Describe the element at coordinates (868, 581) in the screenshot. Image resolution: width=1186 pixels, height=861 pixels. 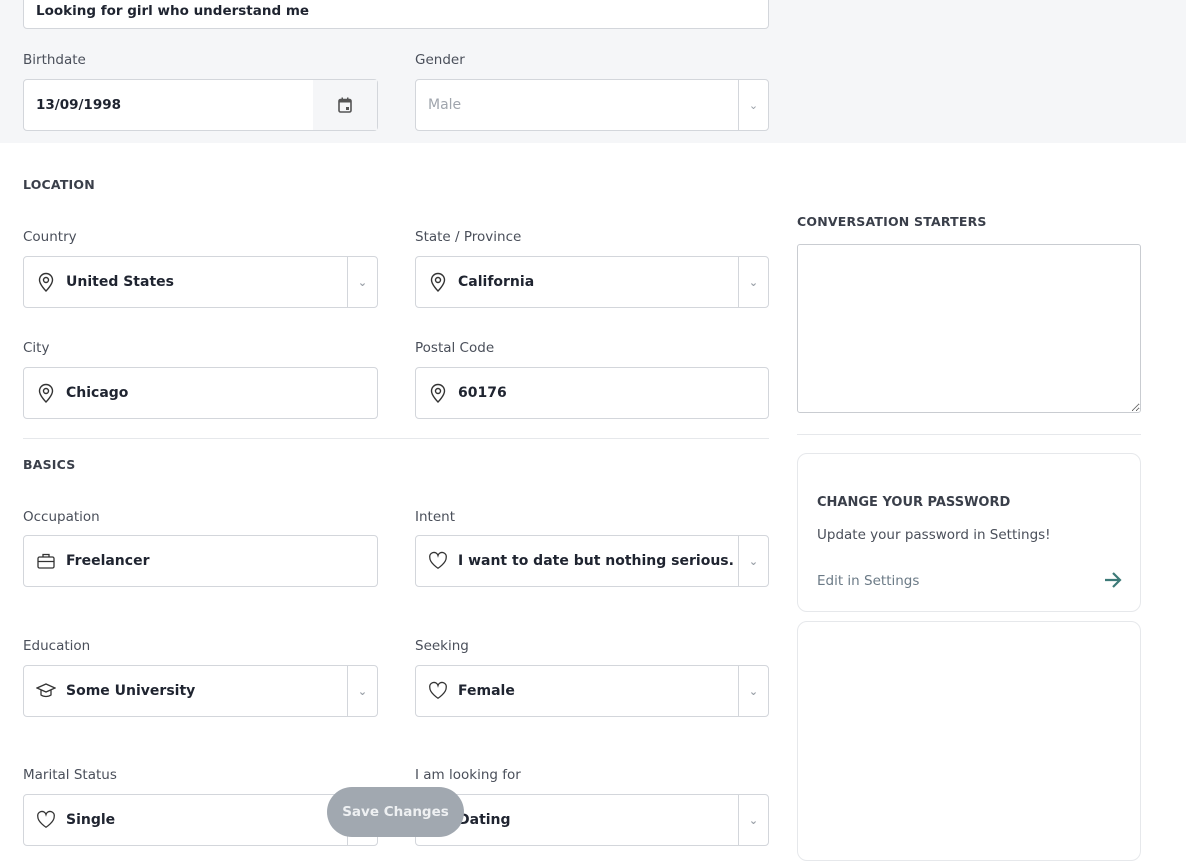
I see `edit-in-settings-link: Edit in Settings` at that location.